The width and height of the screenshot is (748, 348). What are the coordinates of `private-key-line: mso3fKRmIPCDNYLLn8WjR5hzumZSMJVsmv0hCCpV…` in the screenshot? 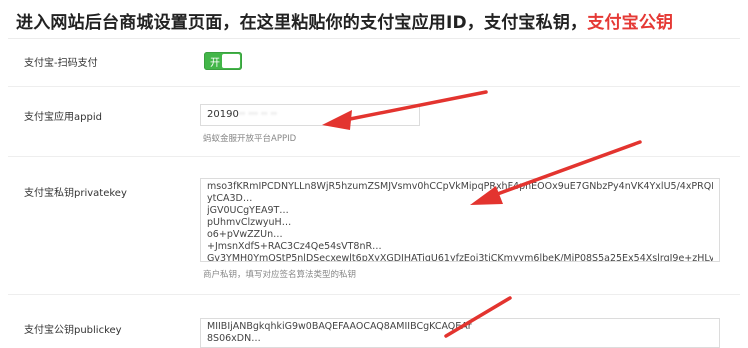 It's located at (460, 186).